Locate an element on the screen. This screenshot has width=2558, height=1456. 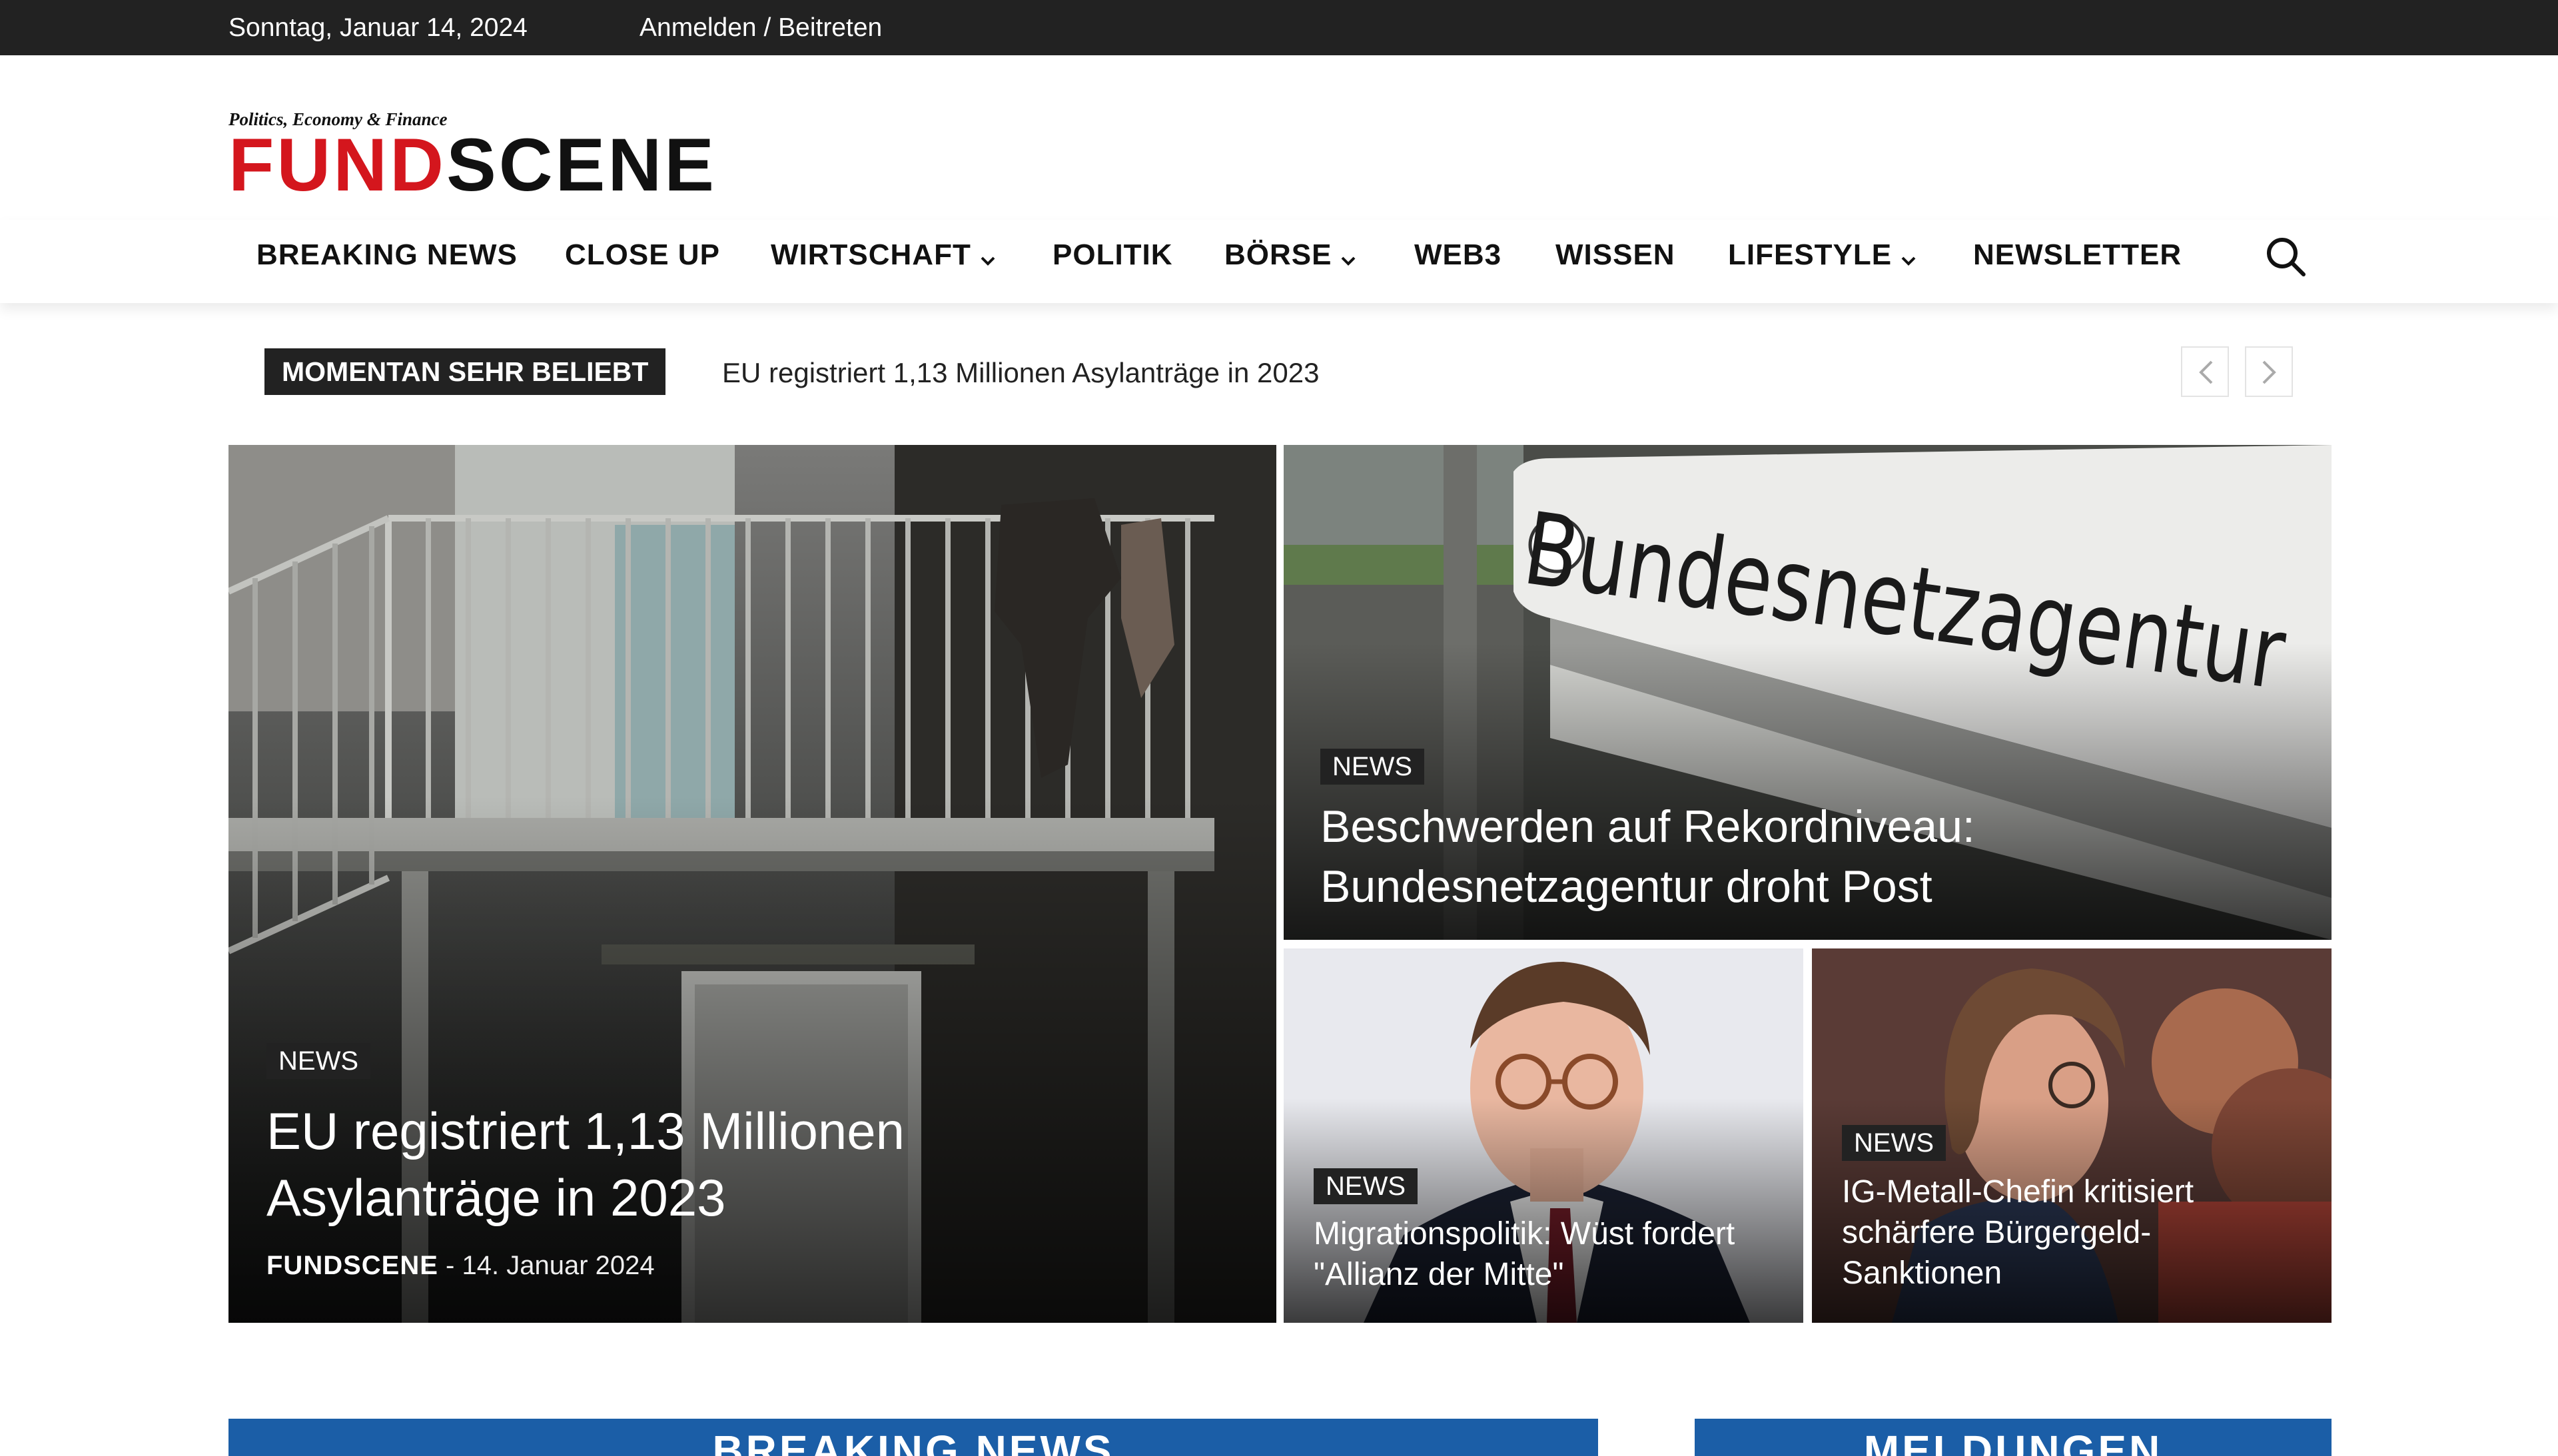
nav-item-breaking-news: BREAKING NEWS is located at coordinates (387, 255).